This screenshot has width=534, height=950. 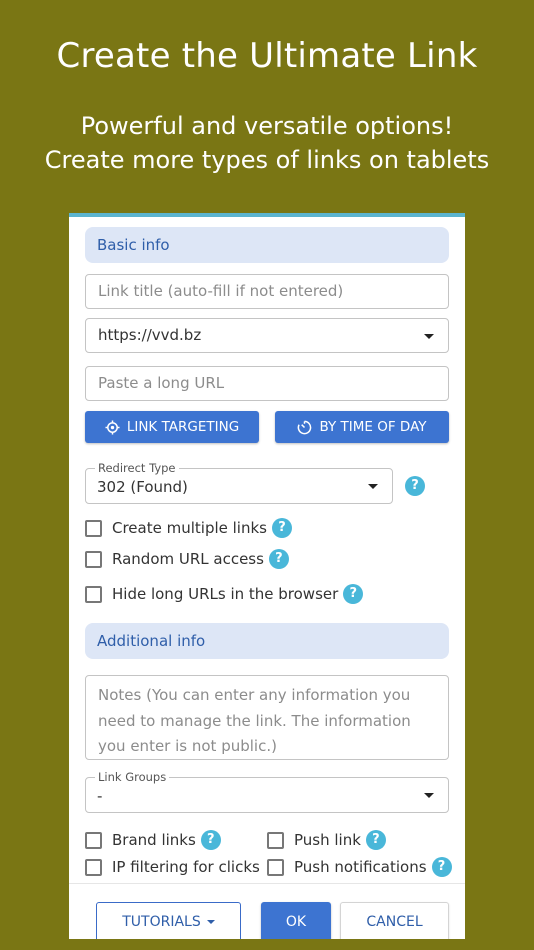 I want to click on create-multiple-links-option: Create multiple links ?, so click(x=188, y=528).